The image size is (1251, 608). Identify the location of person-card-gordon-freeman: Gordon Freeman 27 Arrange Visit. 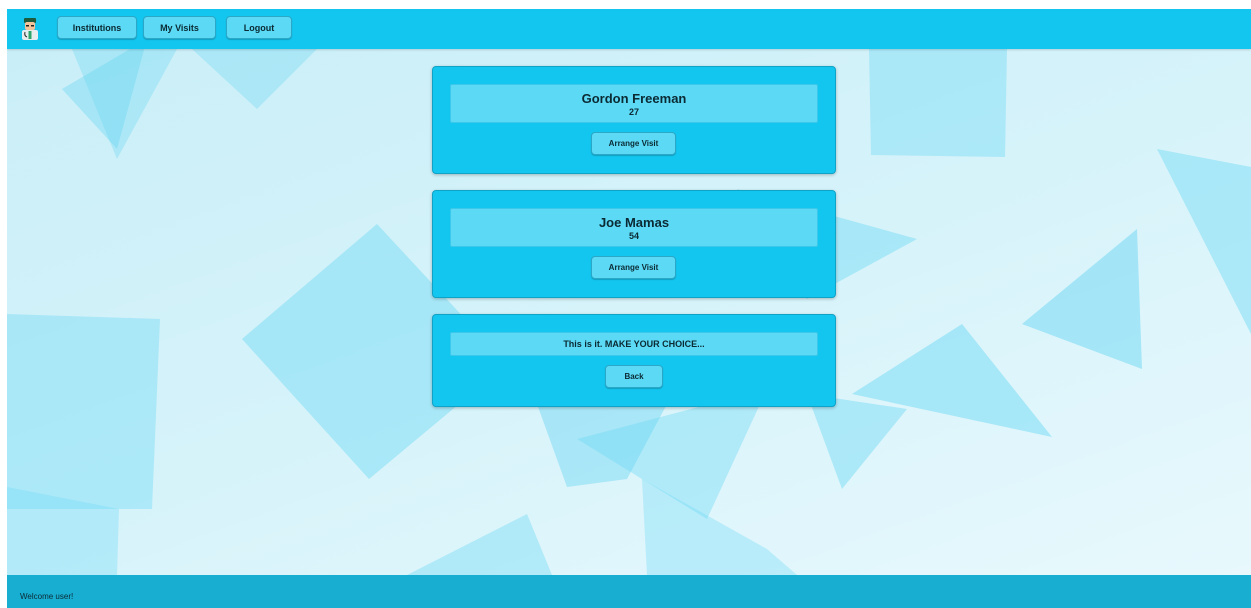
(634, 120).